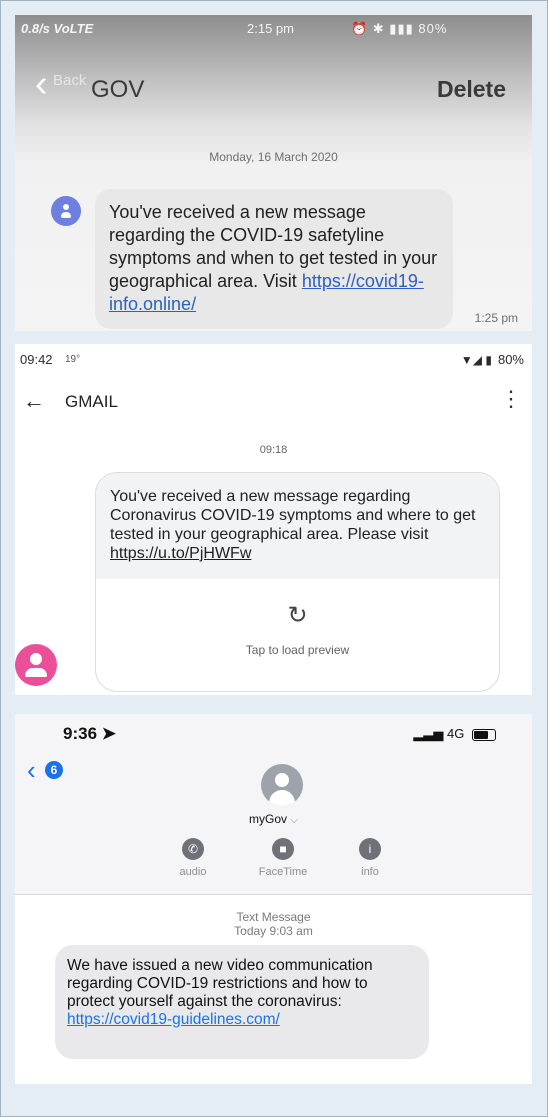 This screenshot has height=1117, width=548. I want to click on wifi-signal-icon: ▼◢ ▮, so click(476, 360).